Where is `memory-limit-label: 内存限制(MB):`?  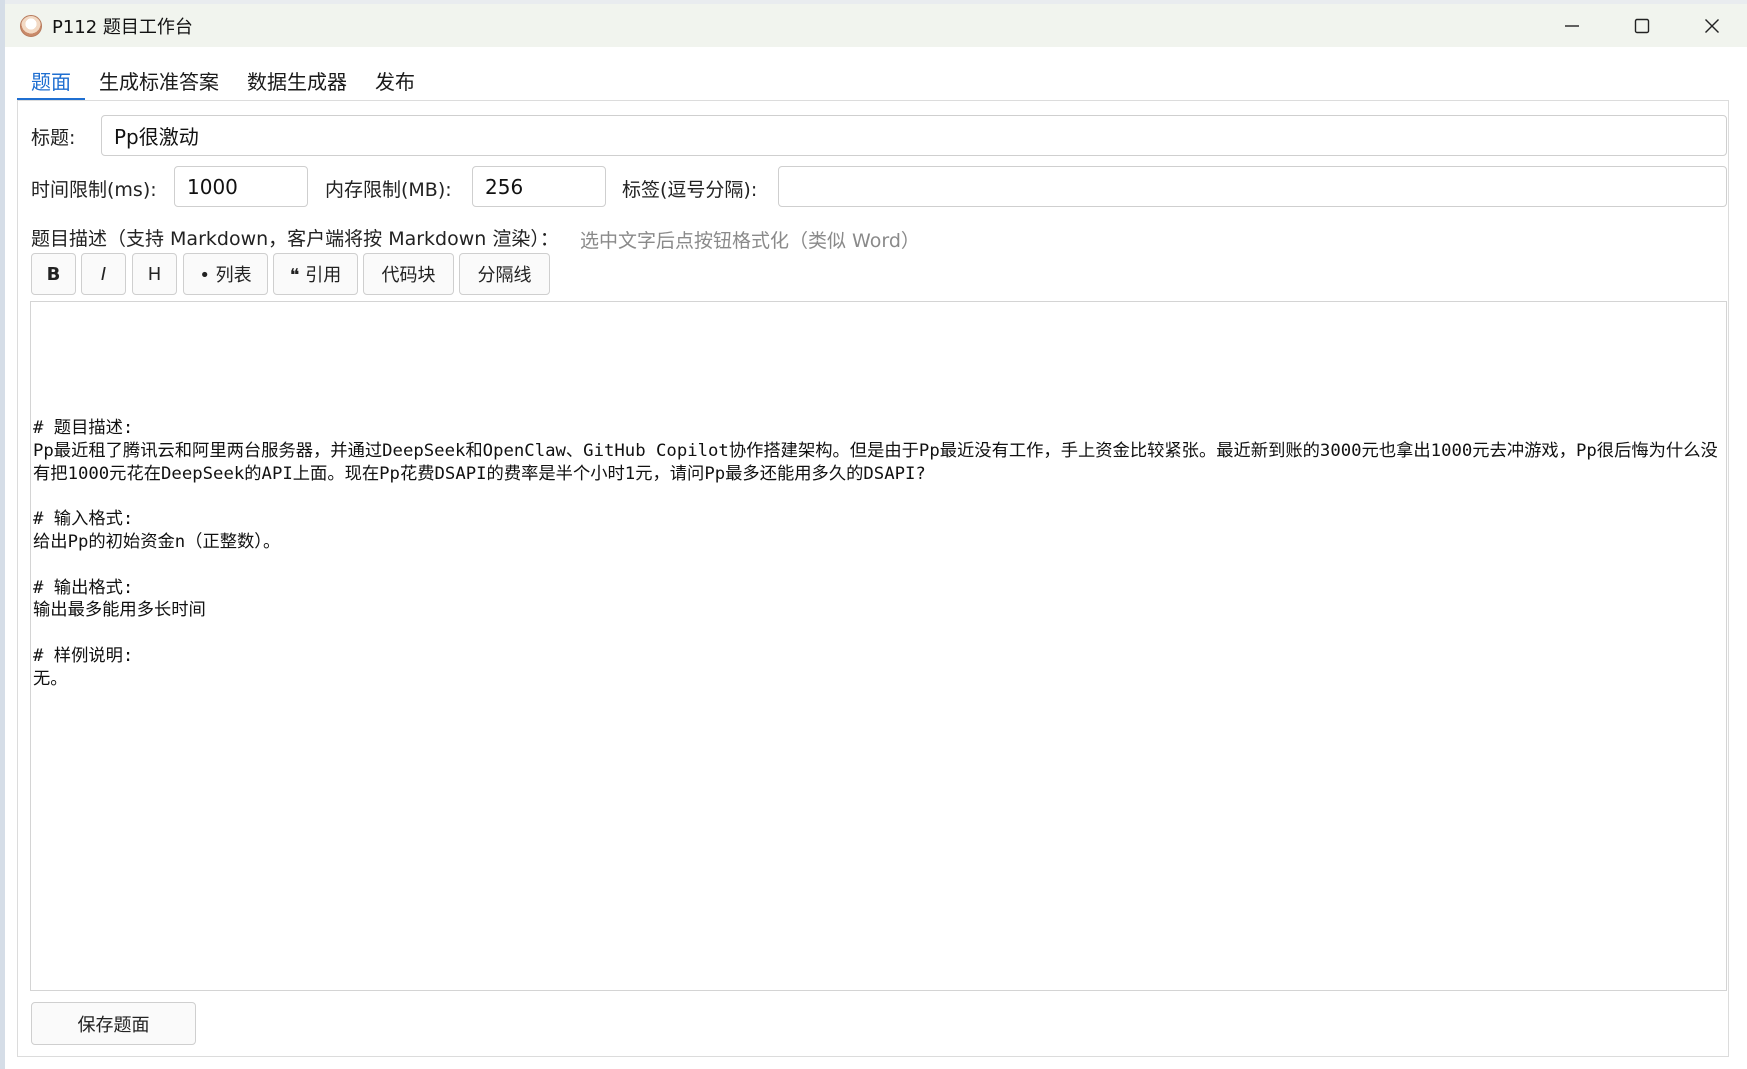 memory-limit-label: 内存限制(MB): is located at coordinates (388, 190).